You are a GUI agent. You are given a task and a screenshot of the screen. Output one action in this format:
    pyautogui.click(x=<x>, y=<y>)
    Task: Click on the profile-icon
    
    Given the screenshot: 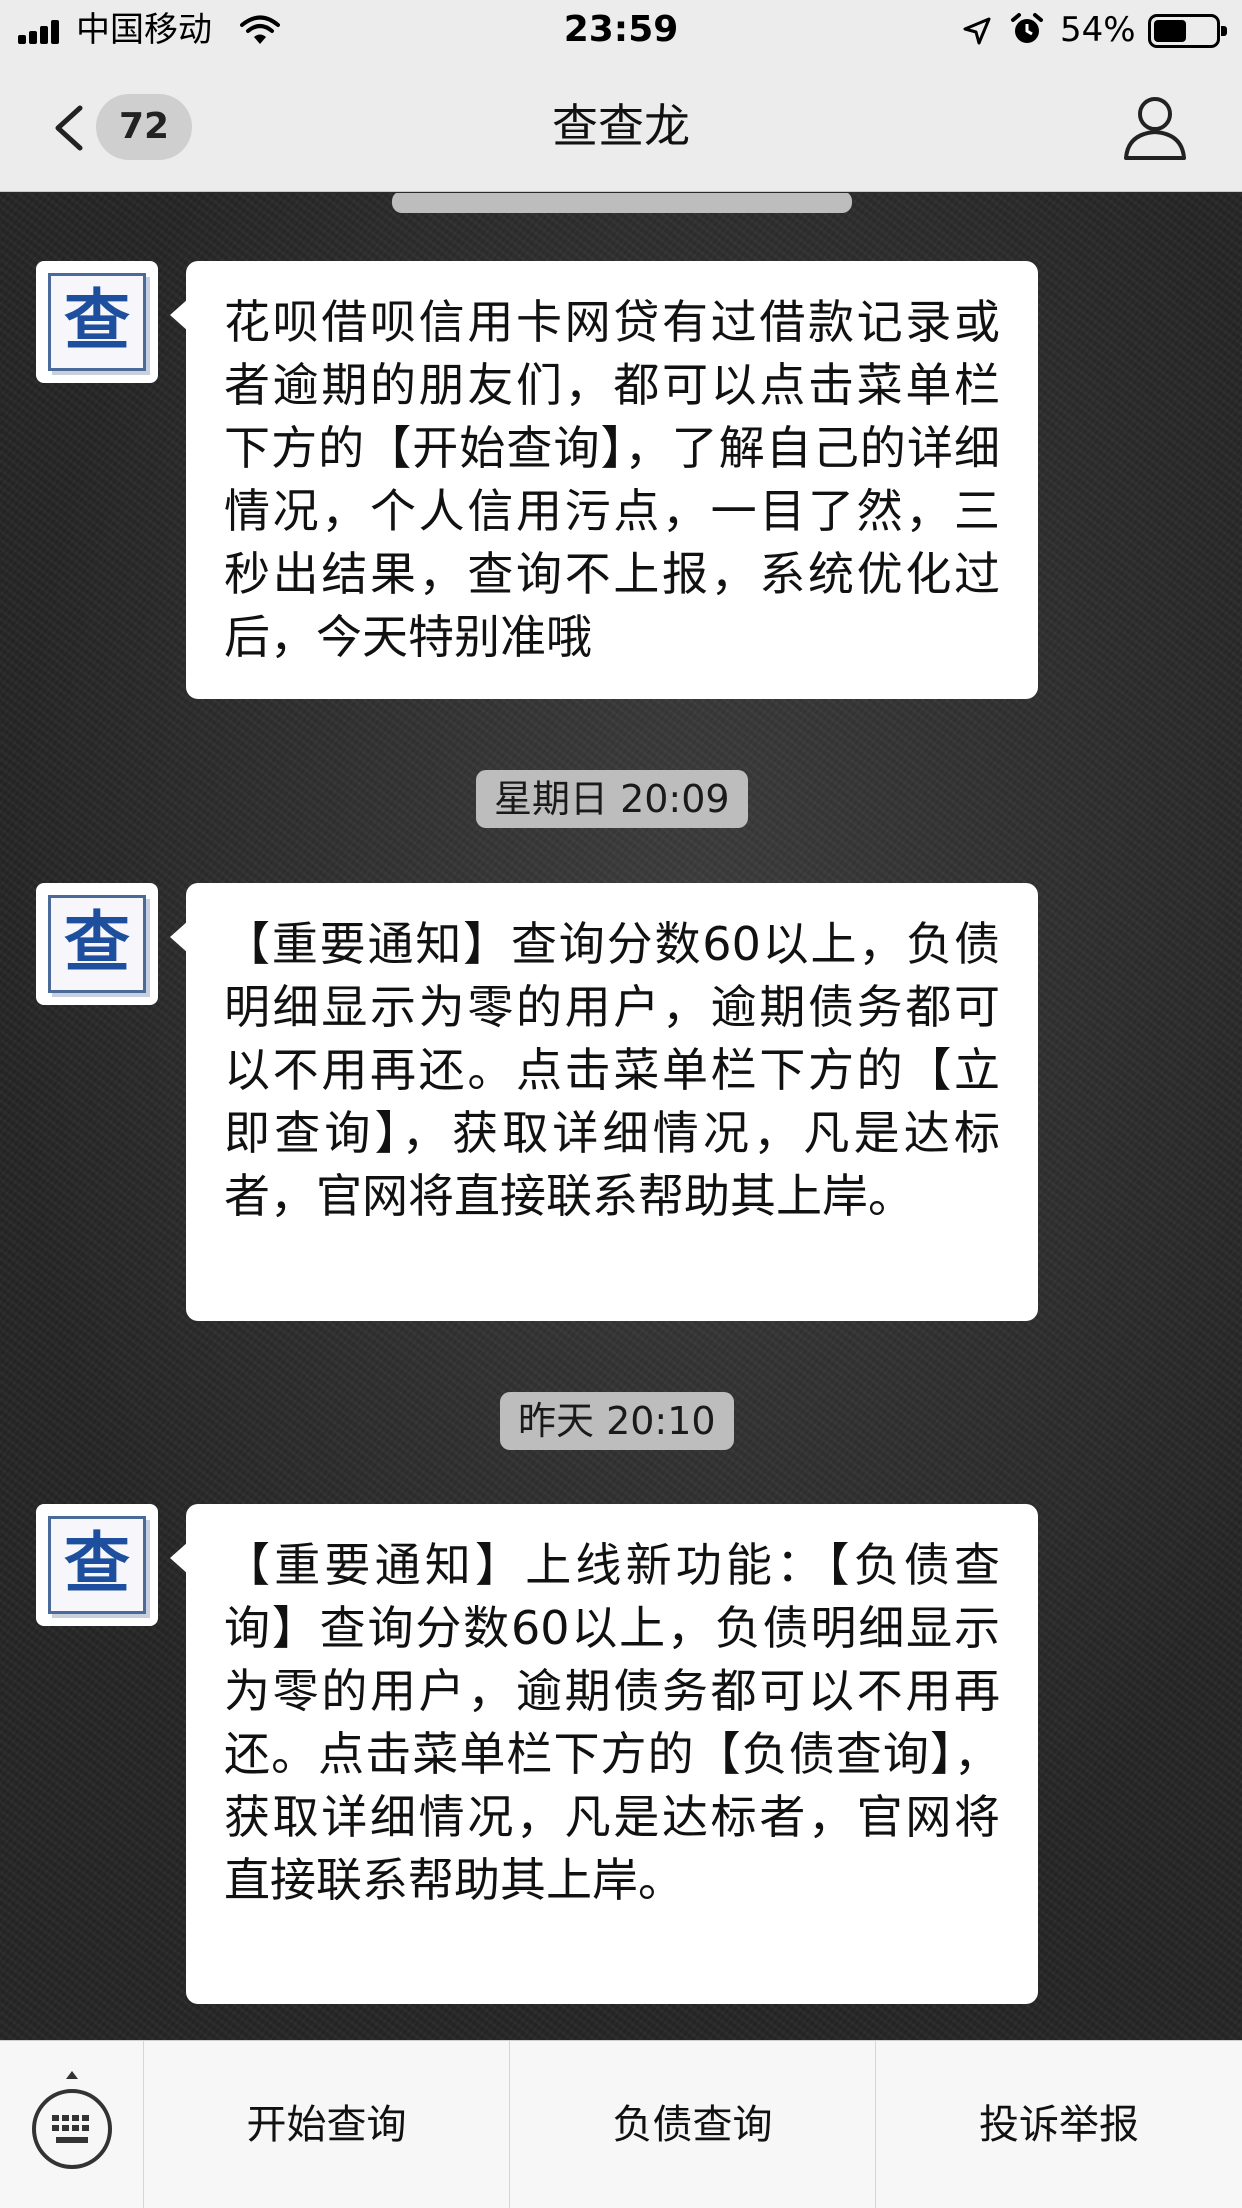 What is the action you would take?
    pyautogui.click(x=1155, y=127)
    